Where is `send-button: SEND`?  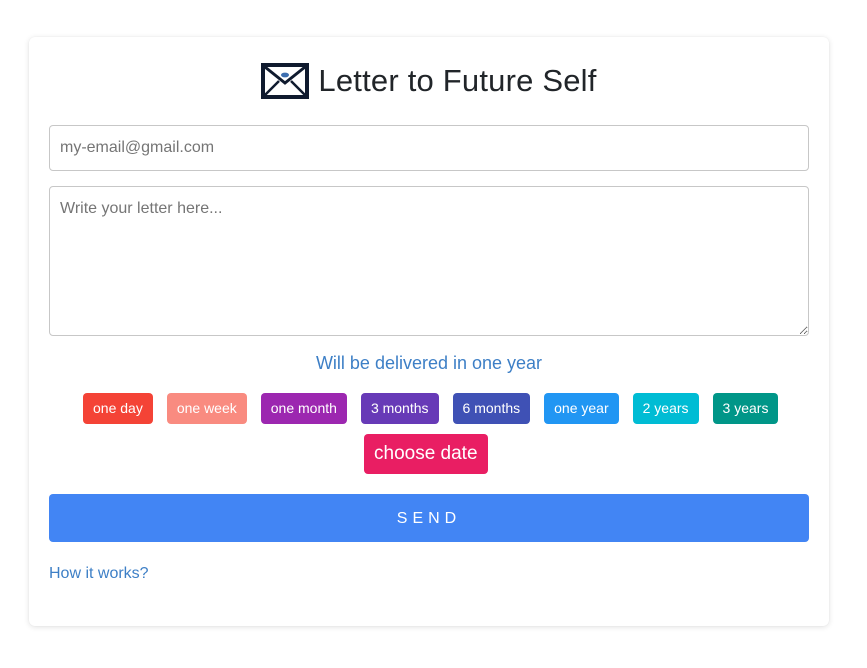
send-button: SEND is located at coordinates (429, 518).